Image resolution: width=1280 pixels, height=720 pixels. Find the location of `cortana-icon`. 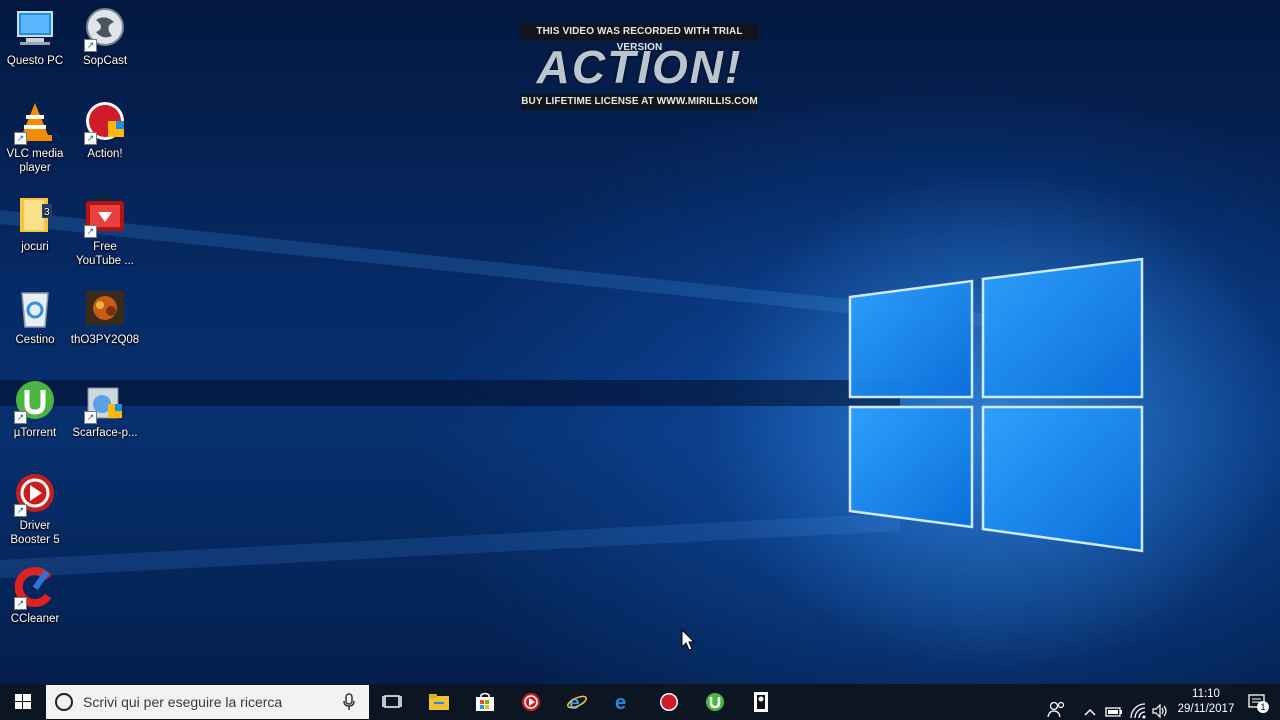

cortana-icon is located at coordinates (64, 702).